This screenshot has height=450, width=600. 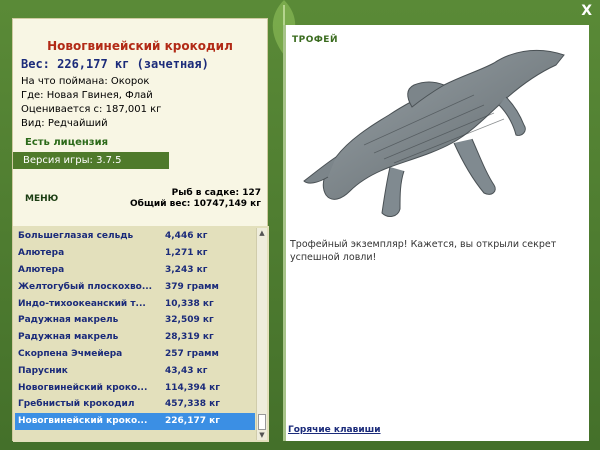 I want to click on catch-bait: На что поймана: Окорок, so click(x=85, y=81).